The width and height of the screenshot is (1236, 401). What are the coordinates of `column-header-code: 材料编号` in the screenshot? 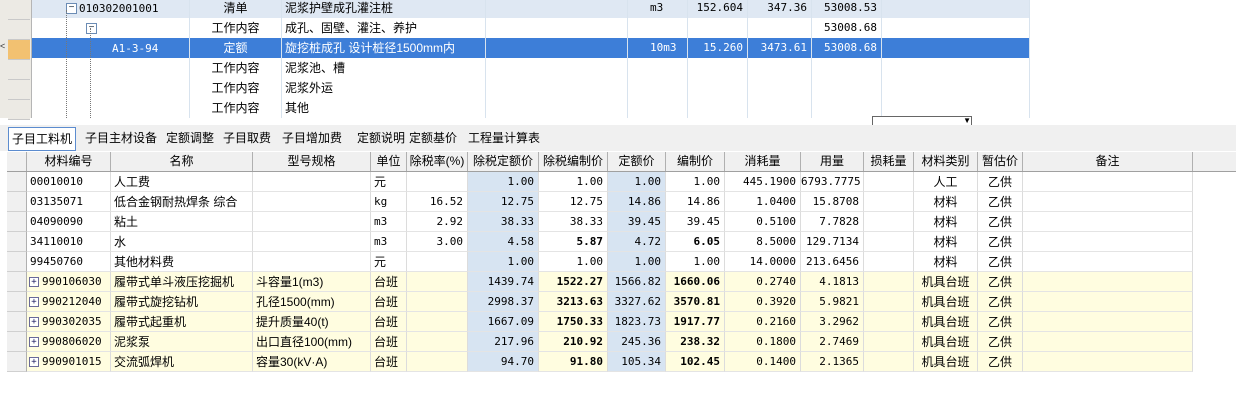 It's located at (69, 161).